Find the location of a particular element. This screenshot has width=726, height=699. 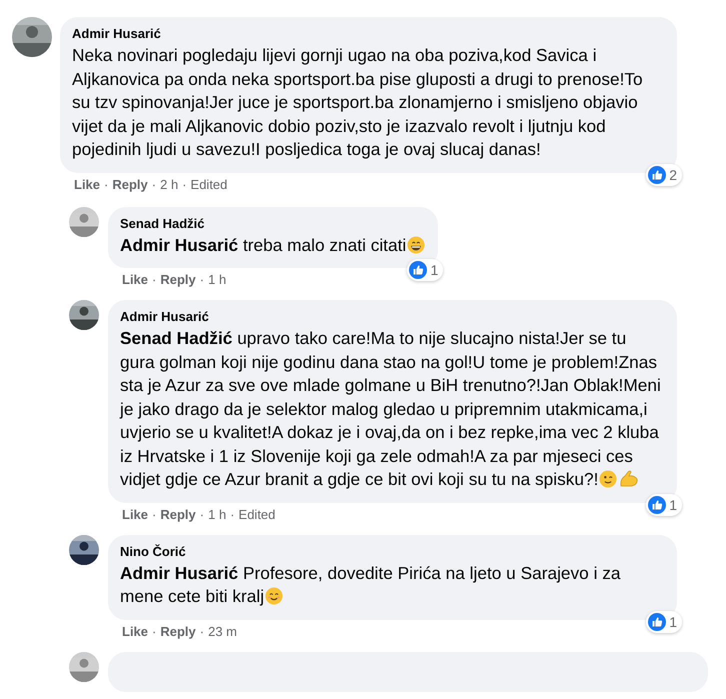

winking-emoji-icon is located at coordinates (608, 479).